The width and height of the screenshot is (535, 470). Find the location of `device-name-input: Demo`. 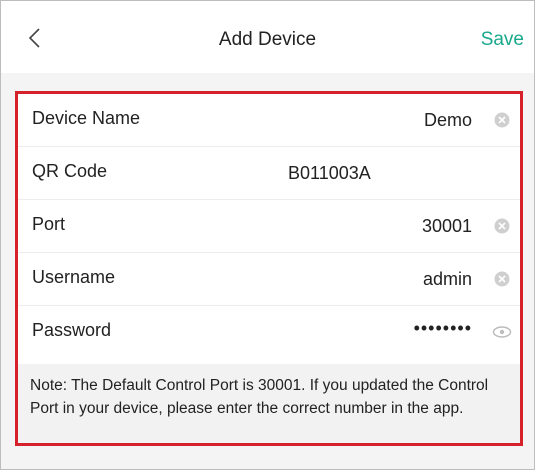

device-name-input: Demo is located at coordinates (448, 120).